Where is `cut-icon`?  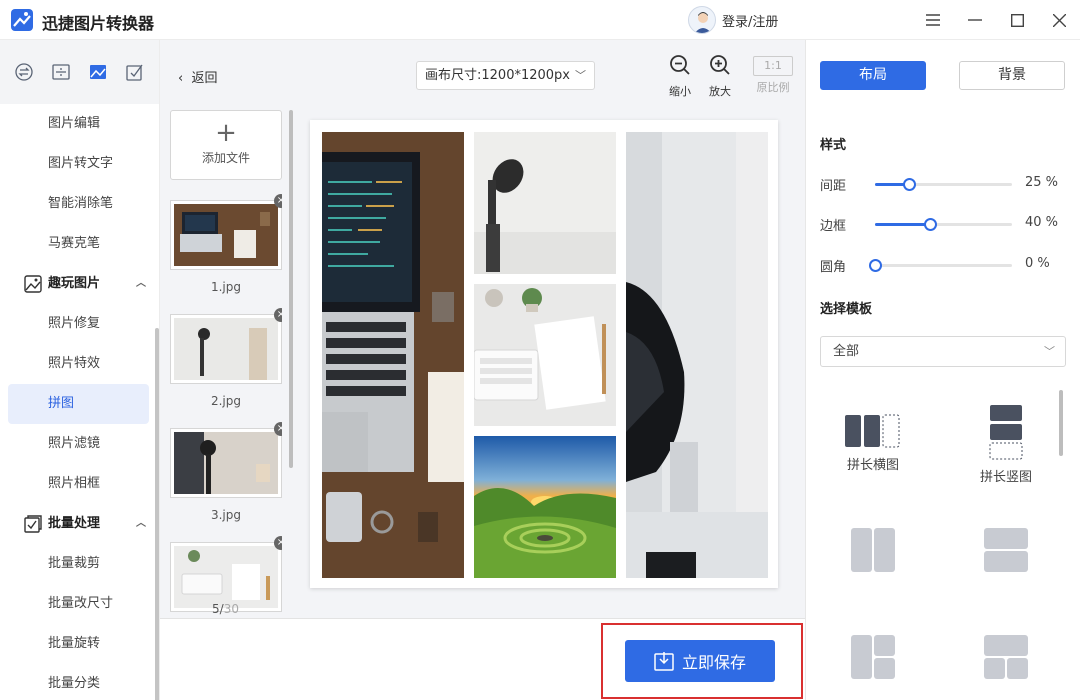
cut-icon is located at coordinates (61, 72).